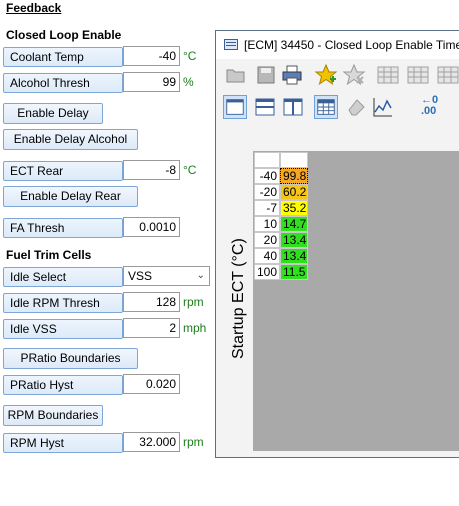 The width and height of the screenshot is (459, 506). What do you see at coordinates (383, 107) in the screenshot?
I see `graph-icon` at bounding box center [383, 107].